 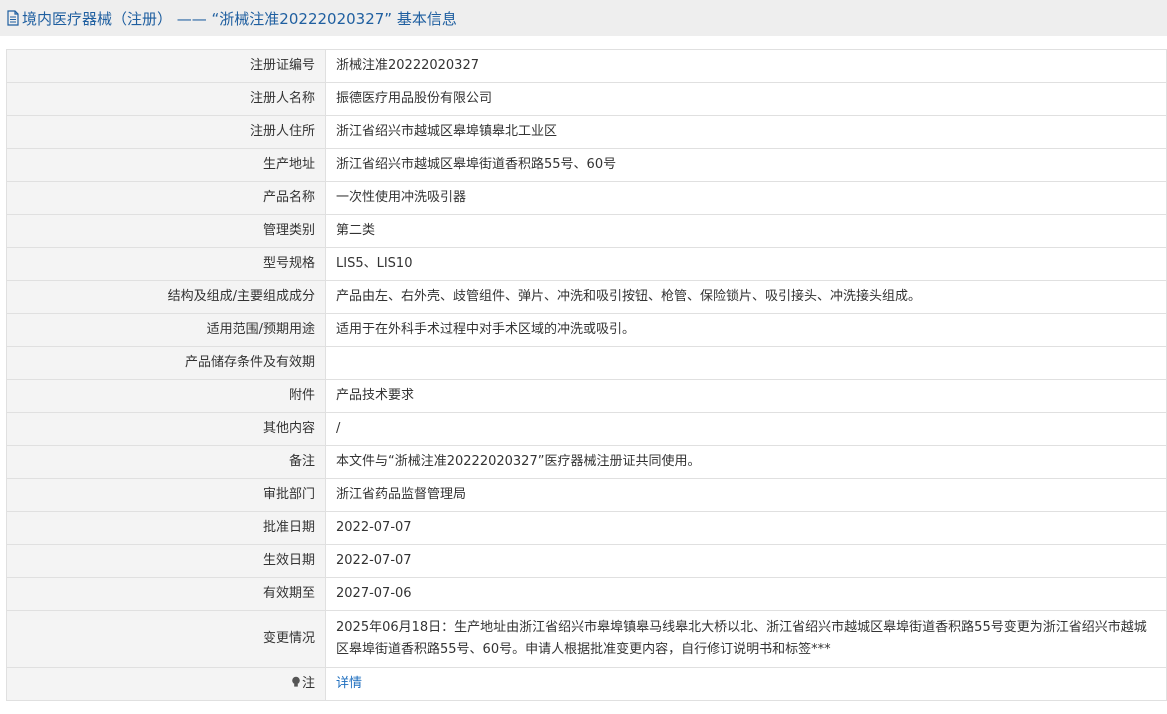 What do you see at coordinates (746, 594) in the screenshot?
I see `field-value: 2027-07-06` at bounding box center [746, 594].